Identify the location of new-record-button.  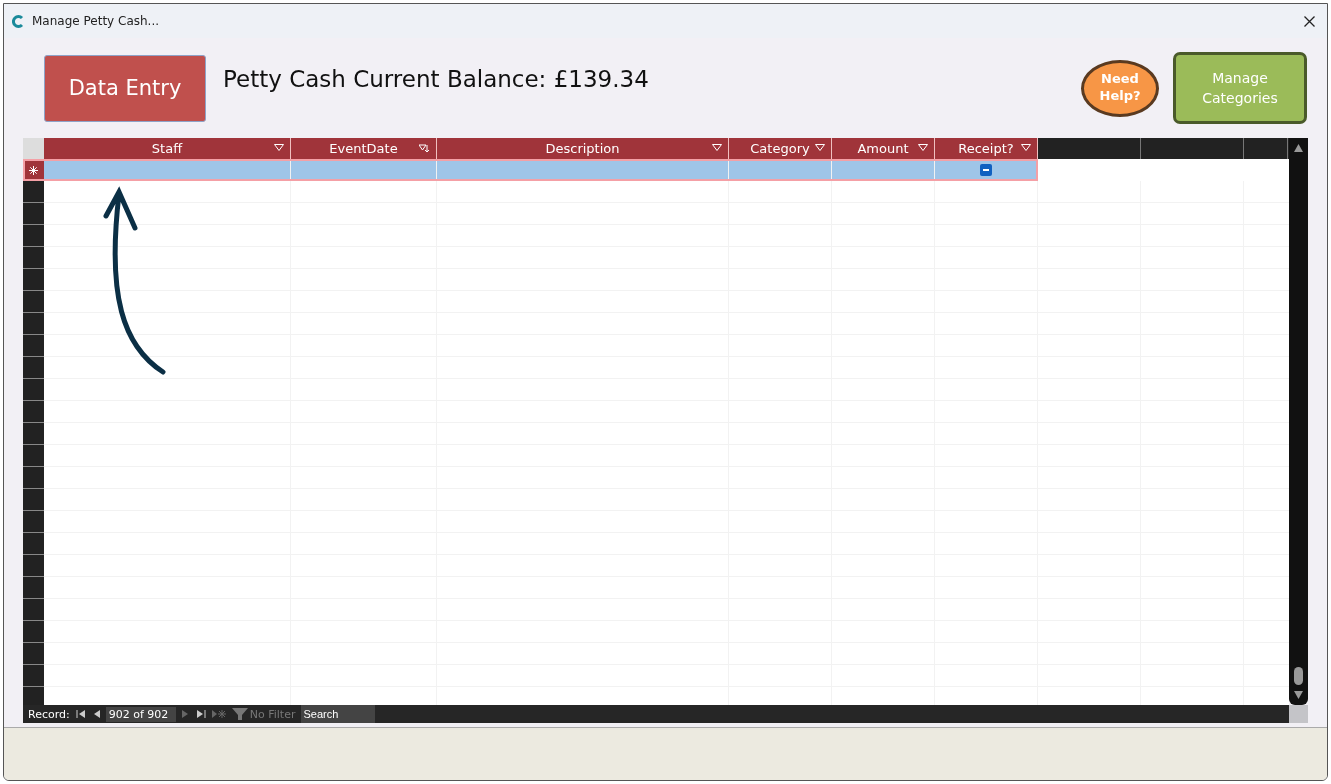
(218, 714).